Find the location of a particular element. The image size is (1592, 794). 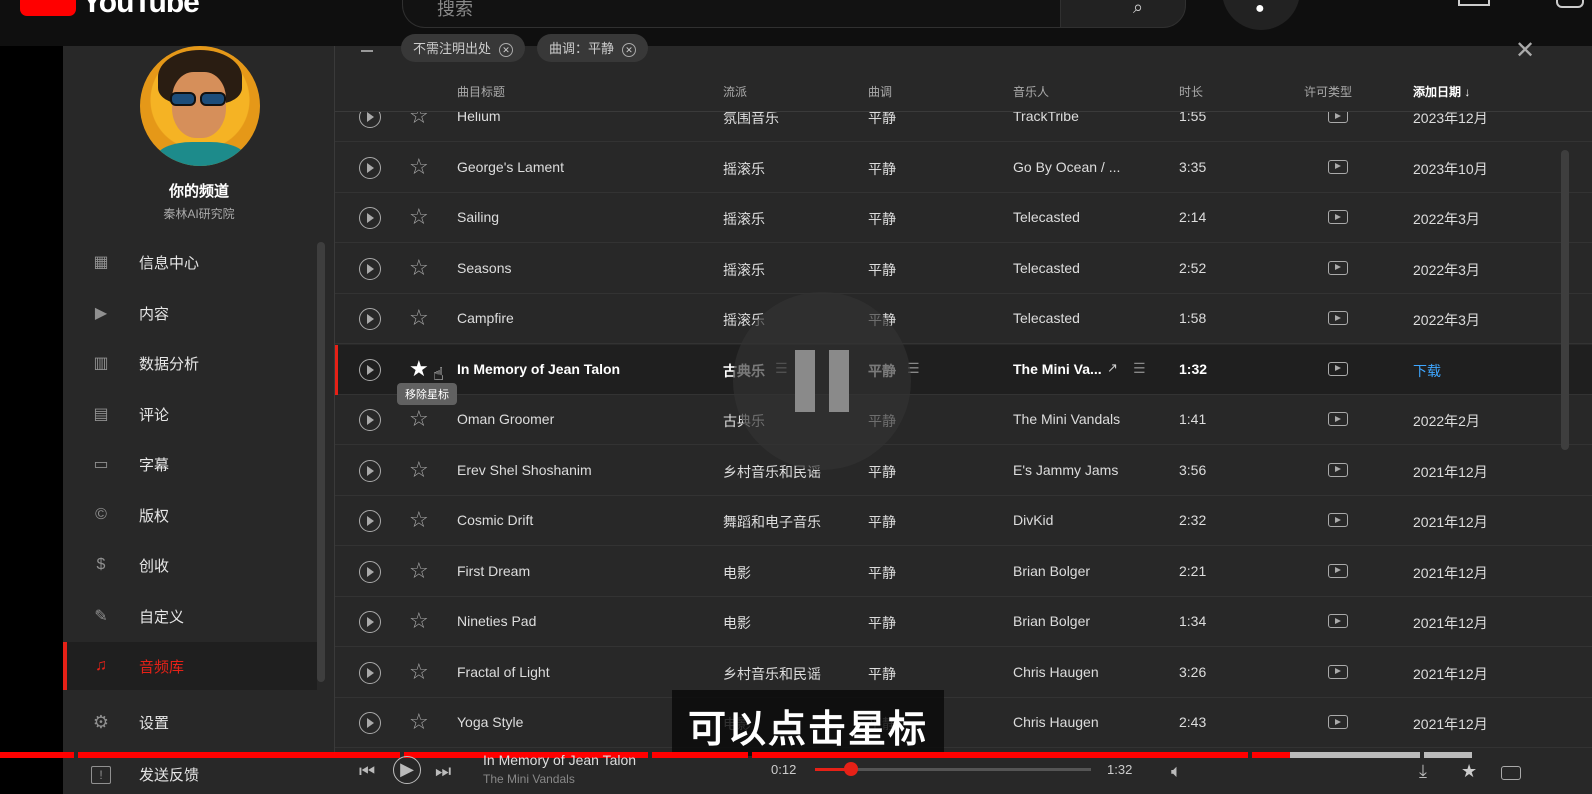

search-input: 搜索 is located at coordinates (731, 14).